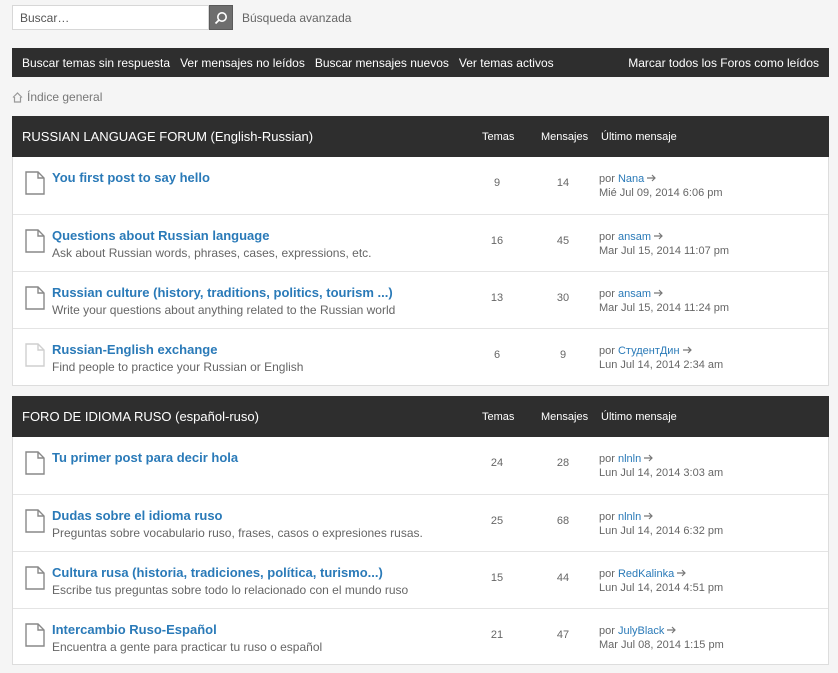  What do you see at coordinates (296, 18) in the screenshot?
I see `advanced-search-link: Búsqueda avanzada` at bounding box center [296, 18].